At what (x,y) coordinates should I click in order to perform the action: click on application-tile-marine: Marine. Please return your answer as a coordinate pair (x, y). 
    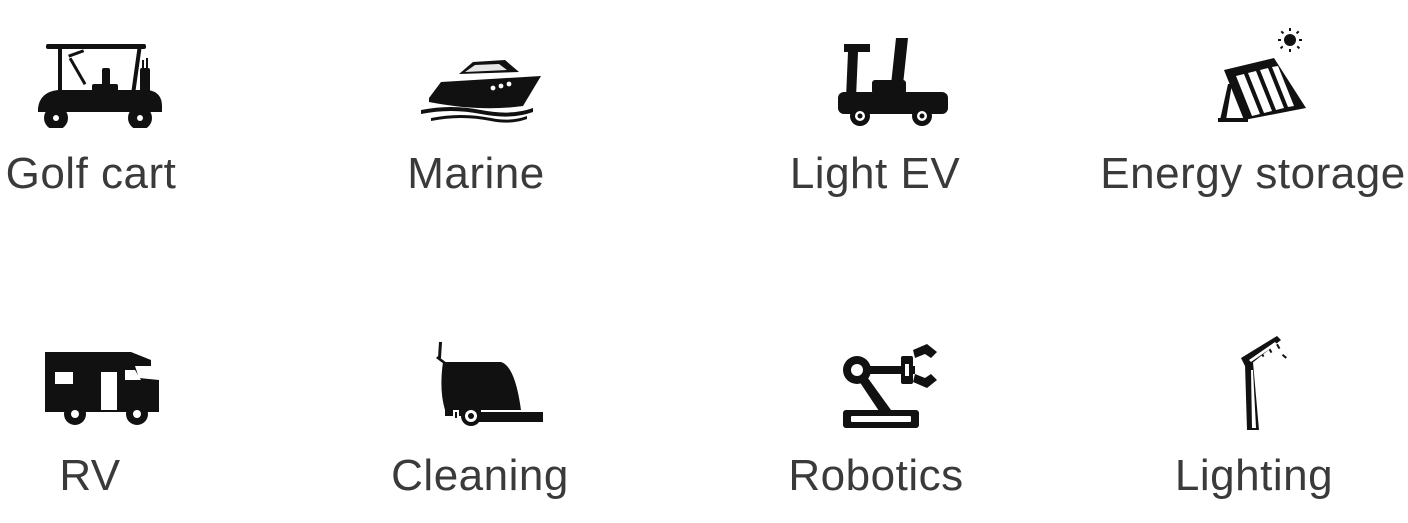
    Looking at the image, I should click on (476, 113).